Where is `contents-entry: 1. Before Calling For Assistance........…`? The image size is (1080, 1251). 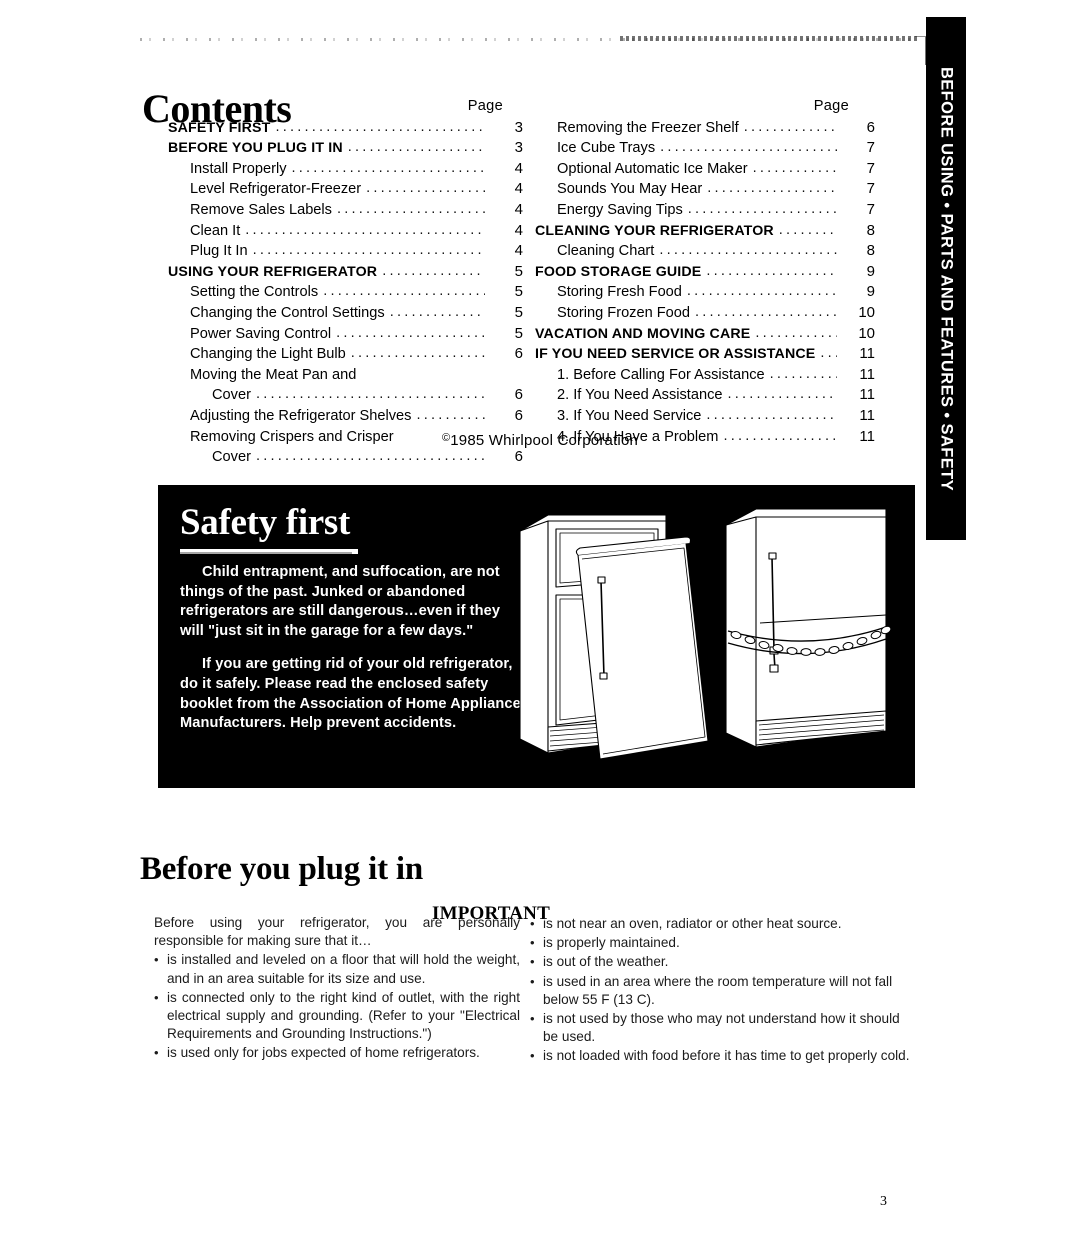
contents-entry: 1. Before Calling For Assistance........… is located at coordinates (705, 375).